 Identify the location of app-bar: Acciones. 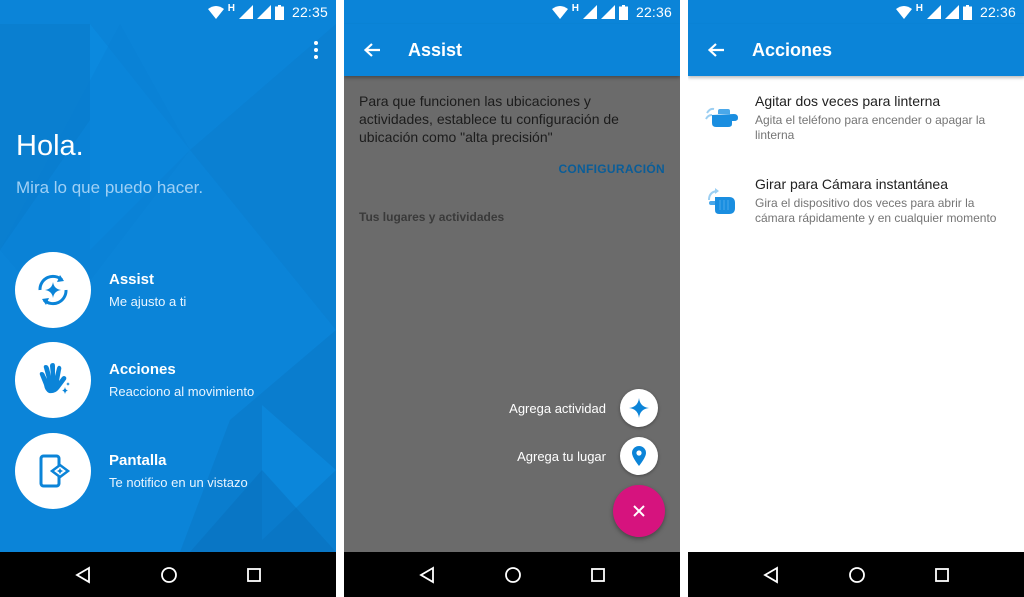
(856, 50).